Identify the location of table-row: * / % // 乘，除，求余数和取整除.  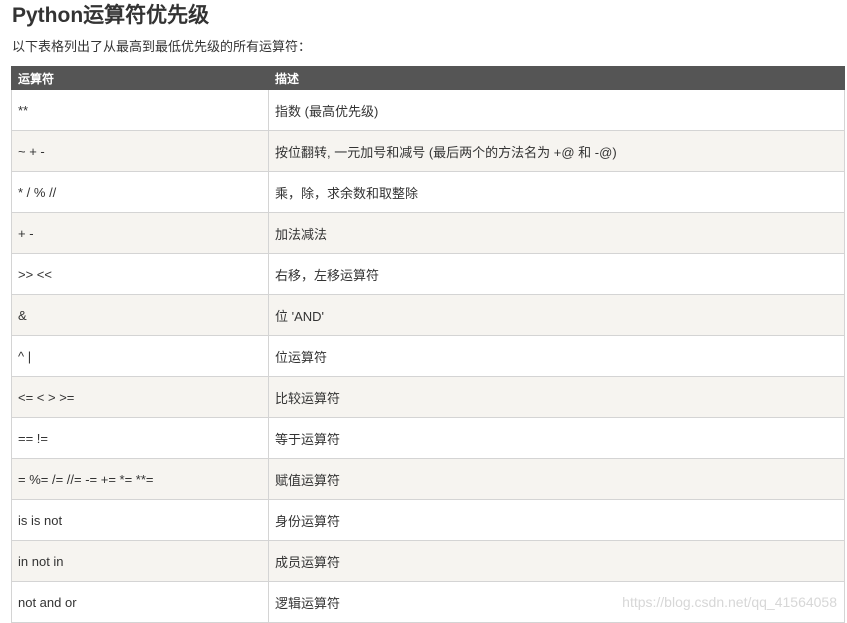
(428, 192).